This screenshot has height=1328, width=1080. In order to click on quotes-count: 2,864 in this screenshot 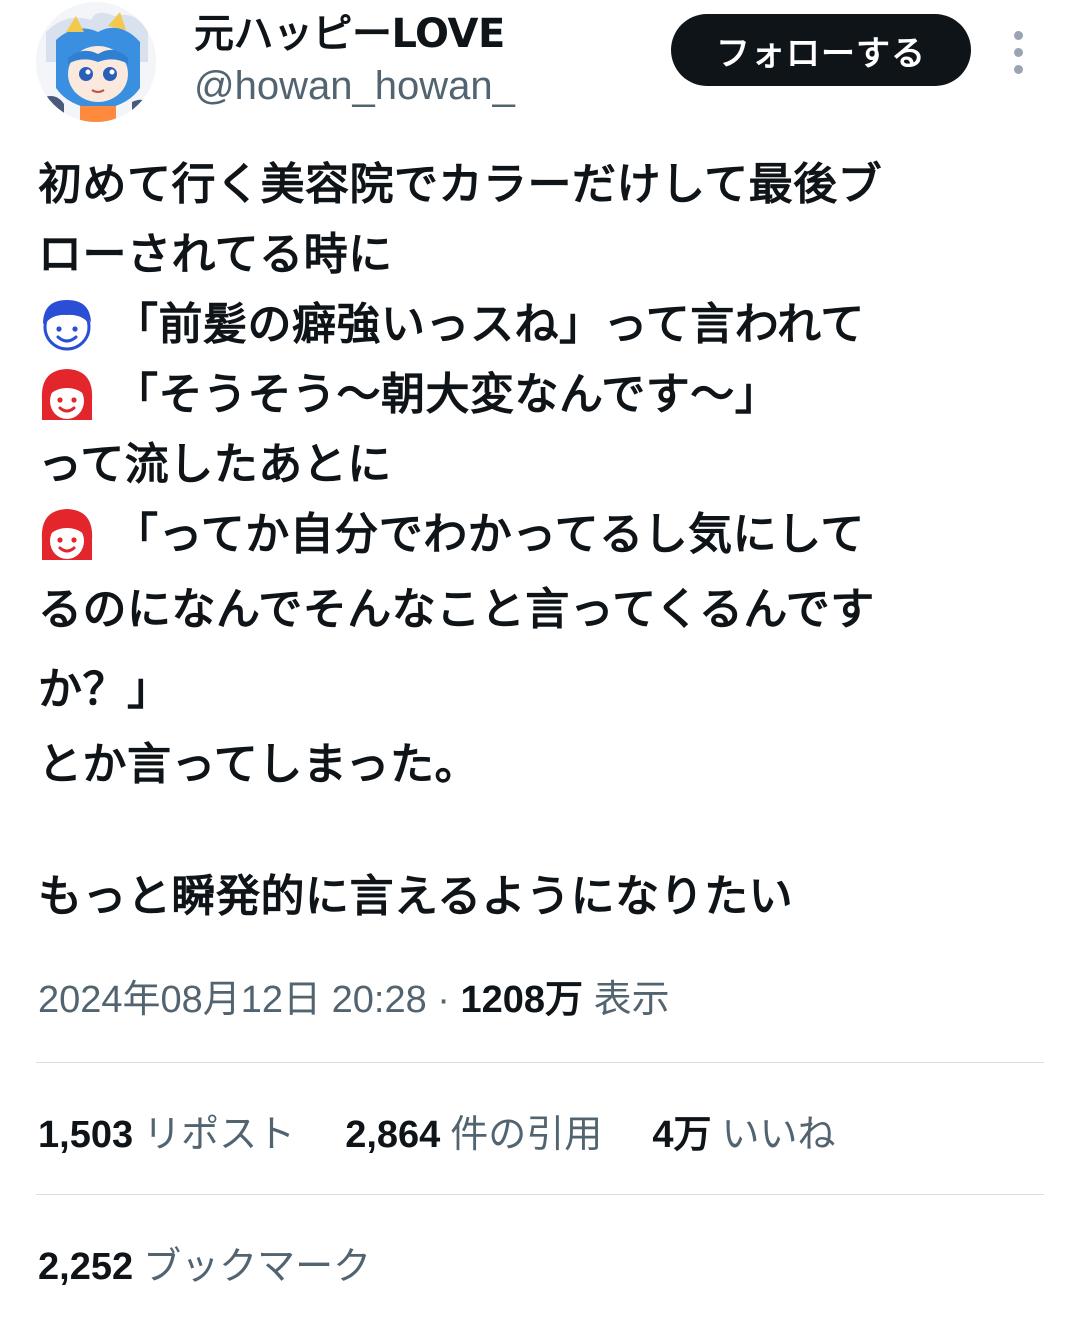, I will do `click(393, 1135)`.